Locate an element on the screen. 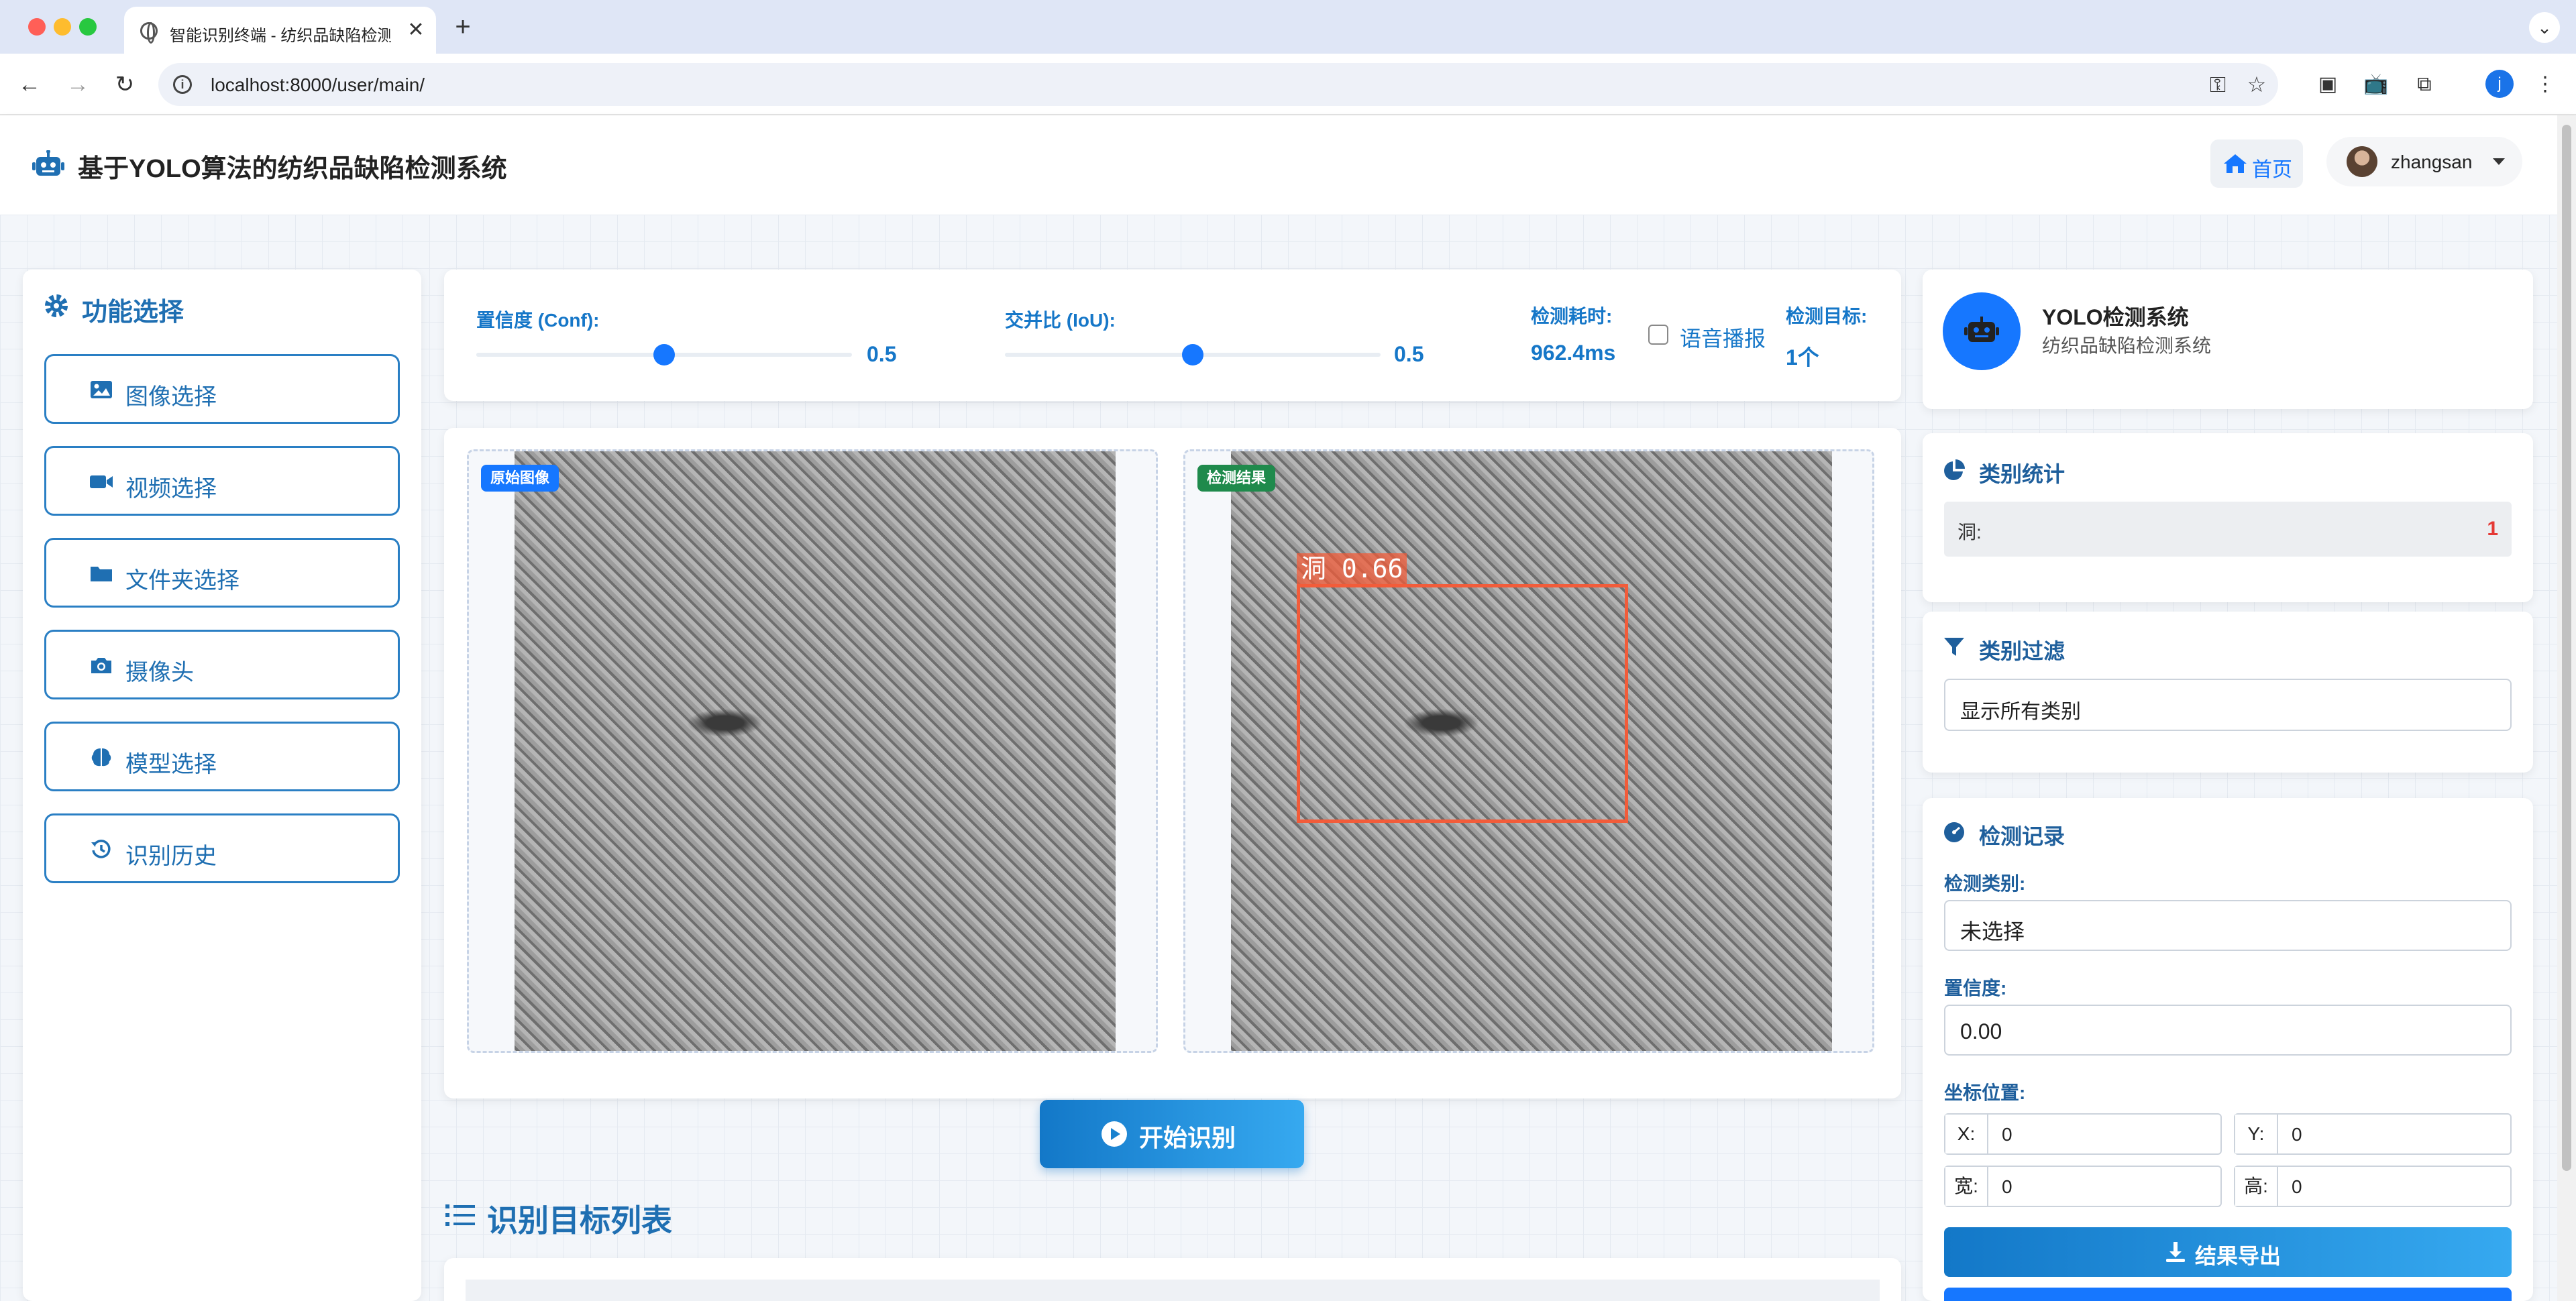 This screenshot has height=1301, width=2576. url-text: localhost:8000/user/main/ is located at coordinates (318, 85).